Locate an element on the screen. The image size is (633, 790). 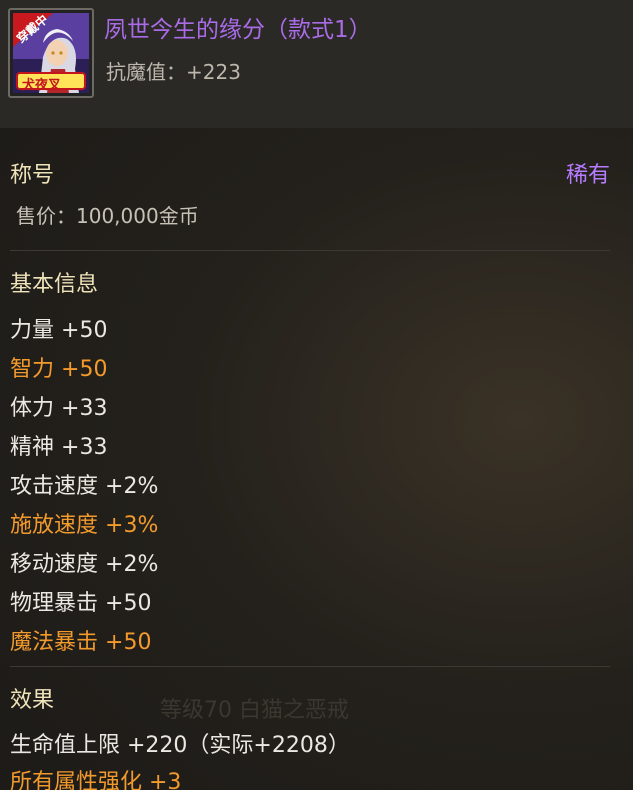
stat-row-move-speed: 移动速度 +2% is located at coordinates (84, 562).